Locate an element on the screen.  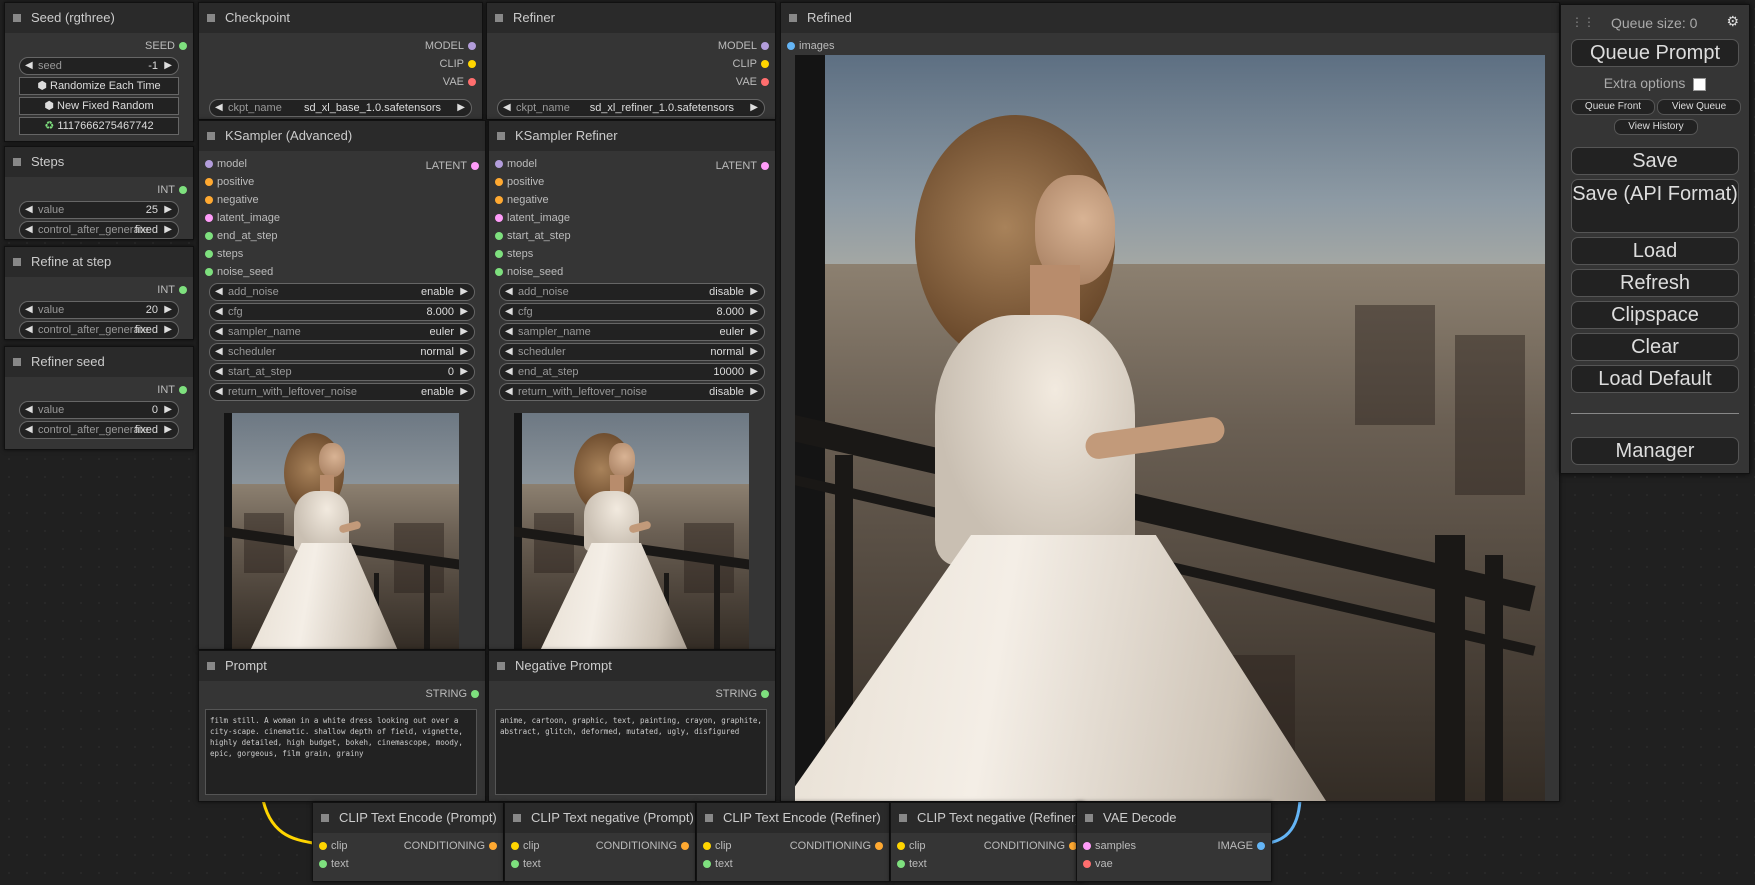
start-at-step-input: start_at_step is located at coordinates (632, 236).